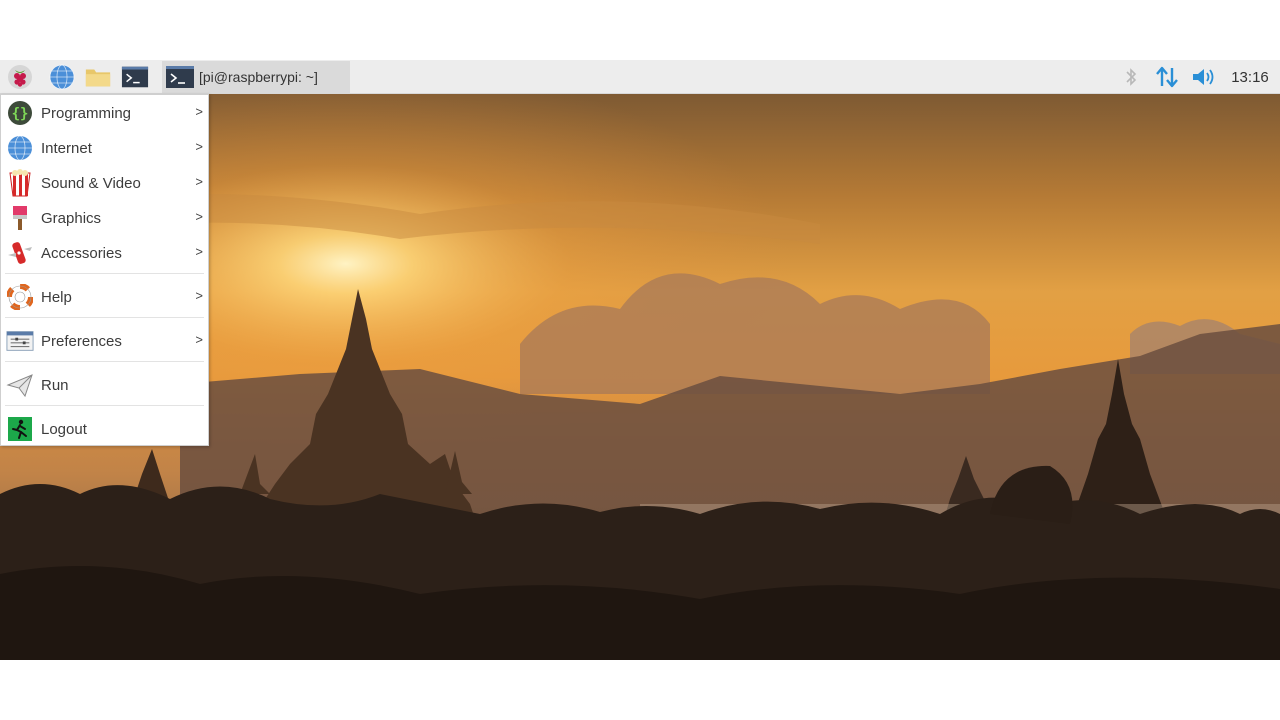 This screenshot has height=720, width=1280. I want to click on paper-plane-icon, so click(20, 385).